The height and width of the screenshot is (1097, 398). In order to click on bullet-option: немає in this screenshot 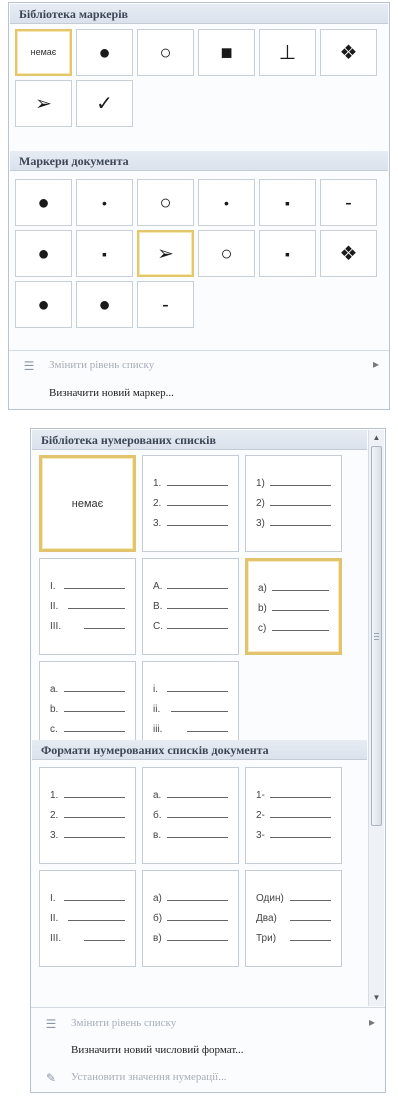, I will do `click(43, 52)`.